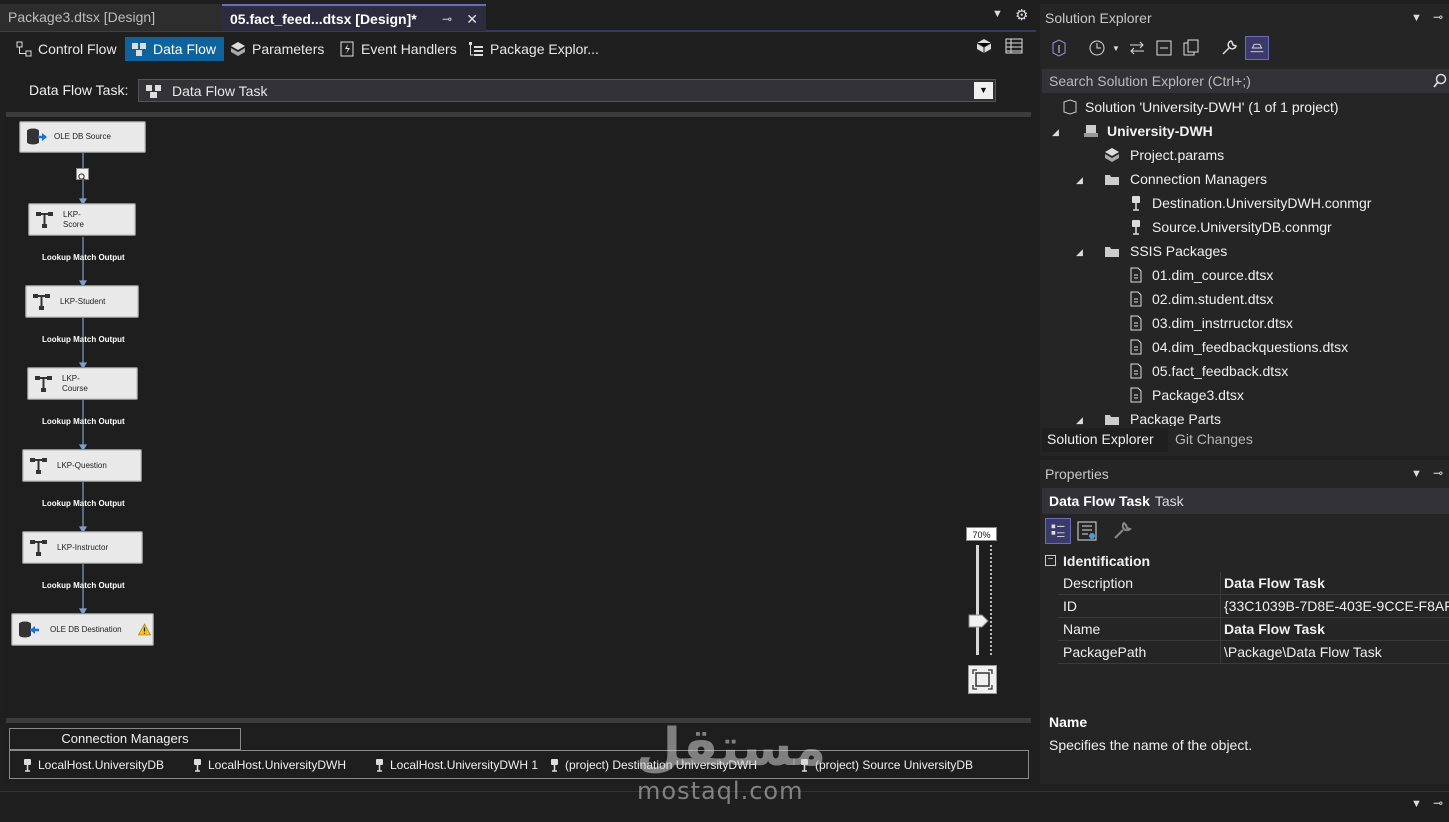 The width and height of the screenshot is (1449, 822). Describe the element at coordinates (1097, 48) in the screenshot. I see `history-icon` at that location.